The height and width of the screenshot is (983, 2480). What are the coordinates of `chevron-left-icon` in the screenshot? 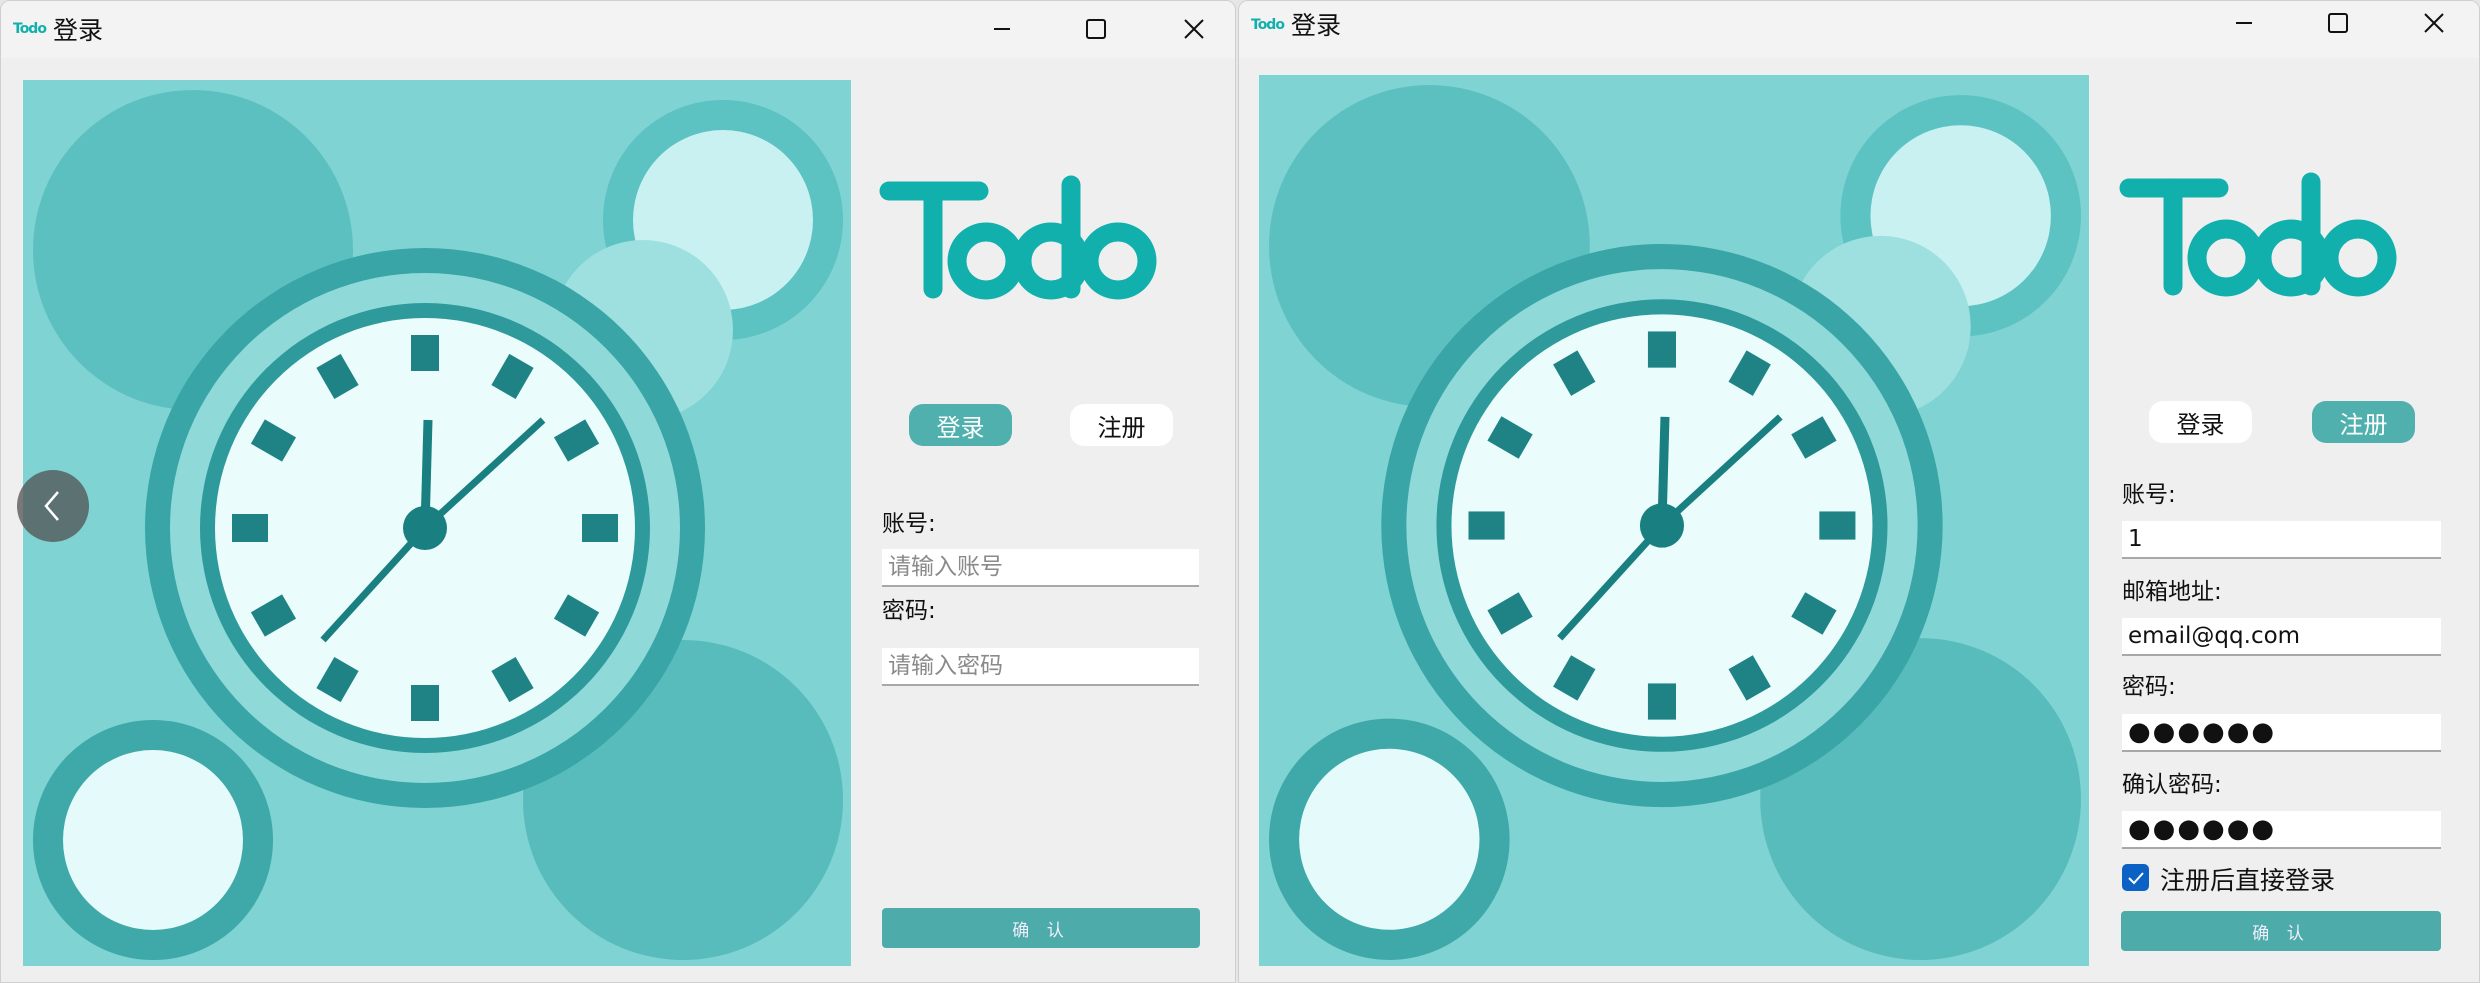 It's located at (51, 506).